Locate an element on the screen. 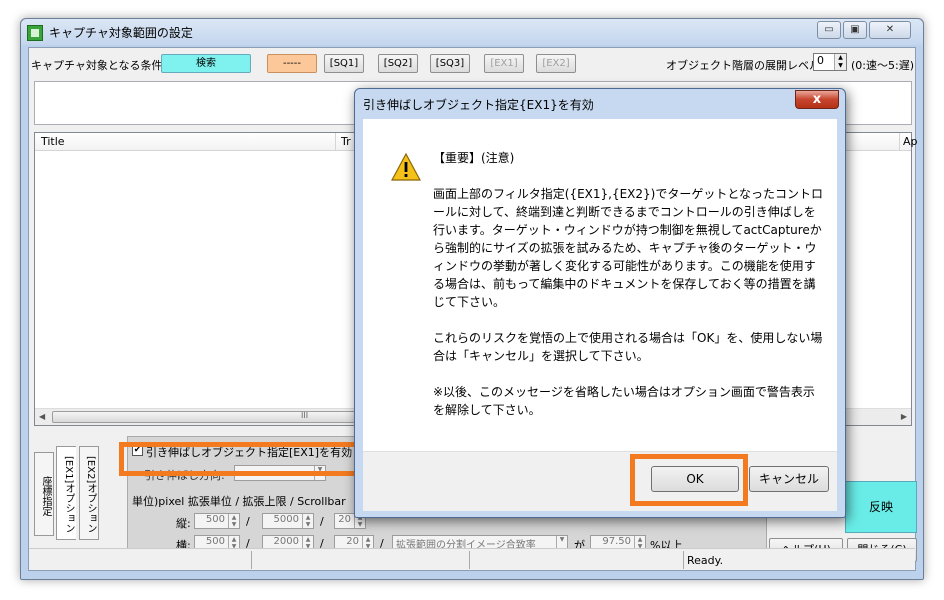 The width and height of the screenshot is (944, 600). tab-coord: 座標指定 is located at coordinates (44, 494).